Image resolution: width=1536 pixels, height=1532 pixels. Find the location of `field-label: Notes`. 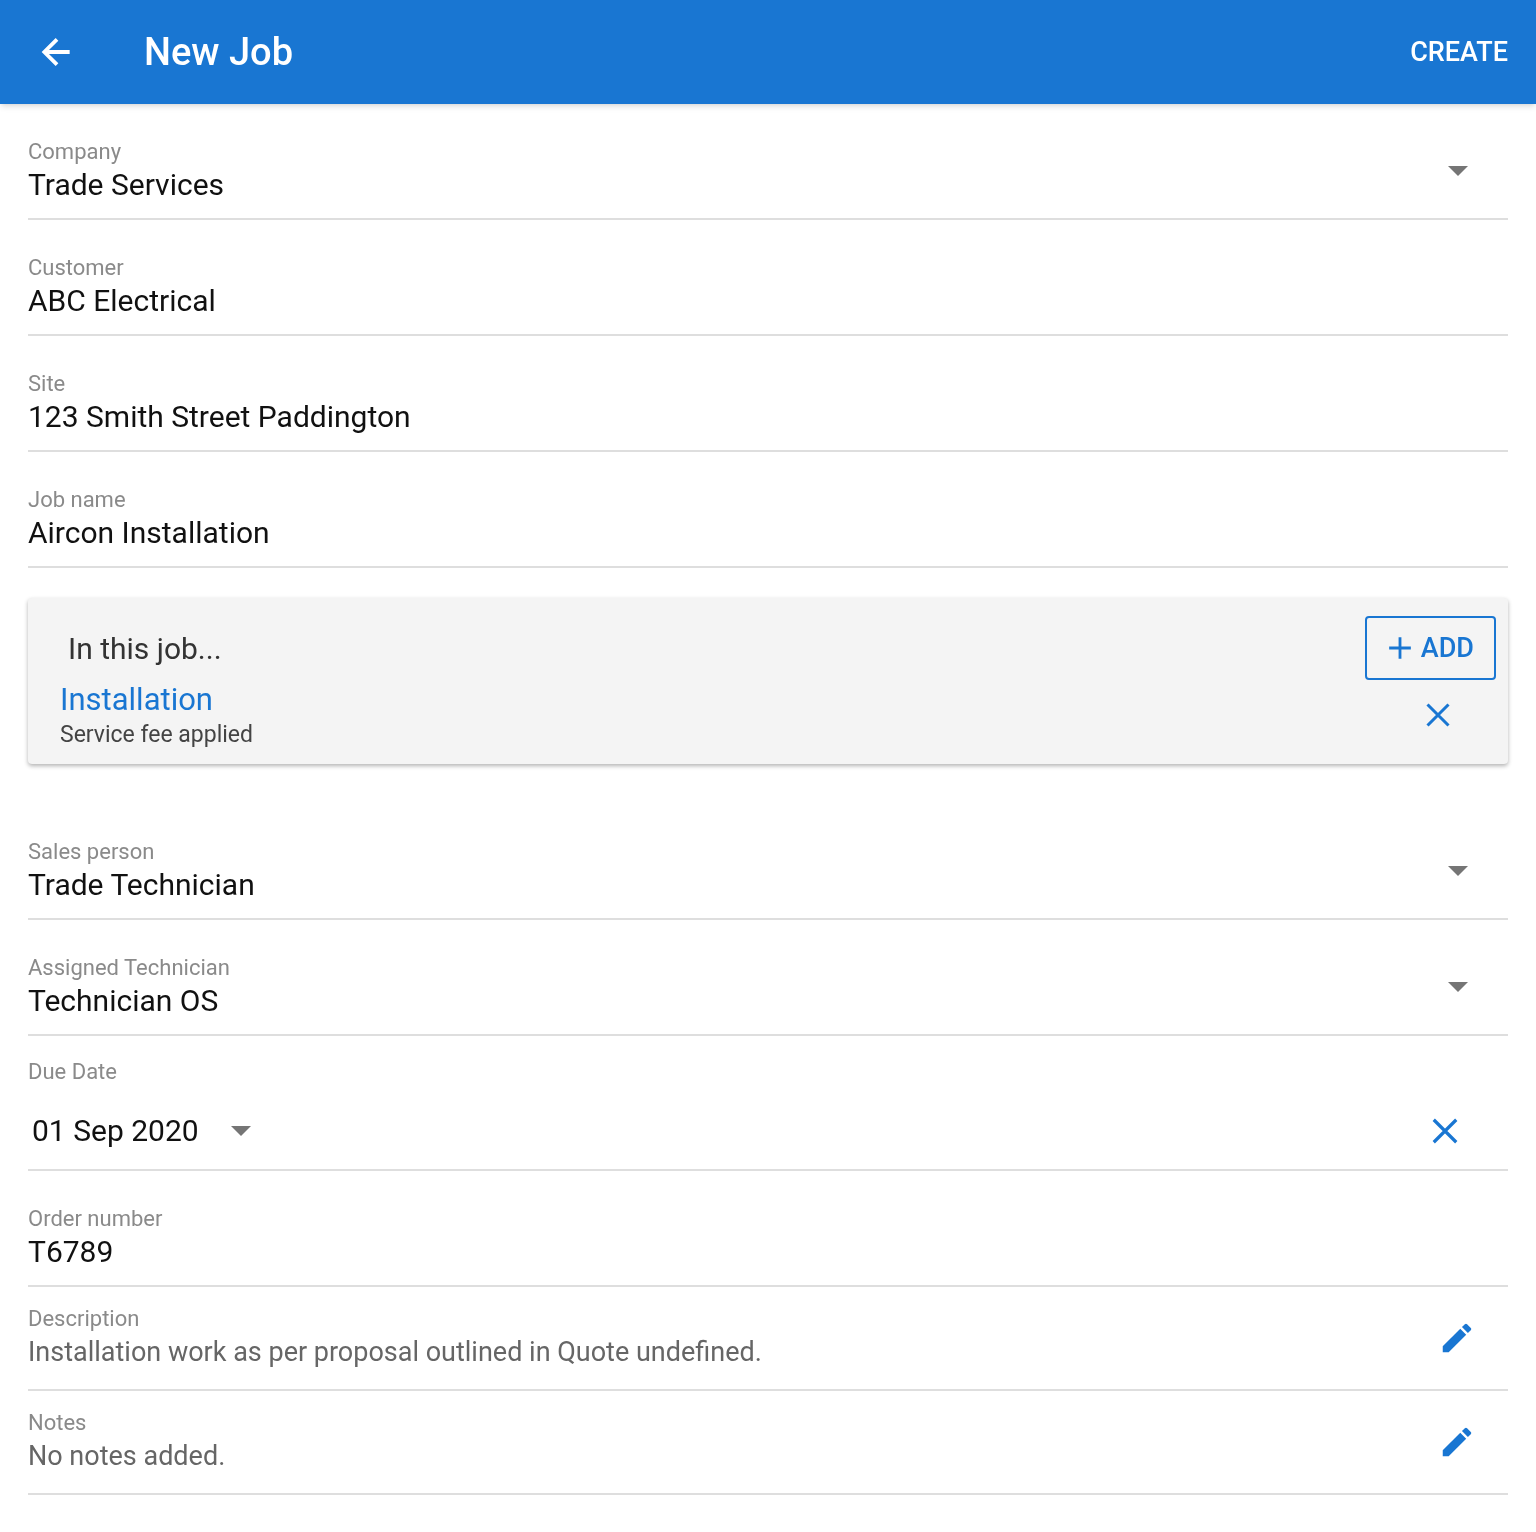

field-label: Notes is located at coordinates (58, 1423).